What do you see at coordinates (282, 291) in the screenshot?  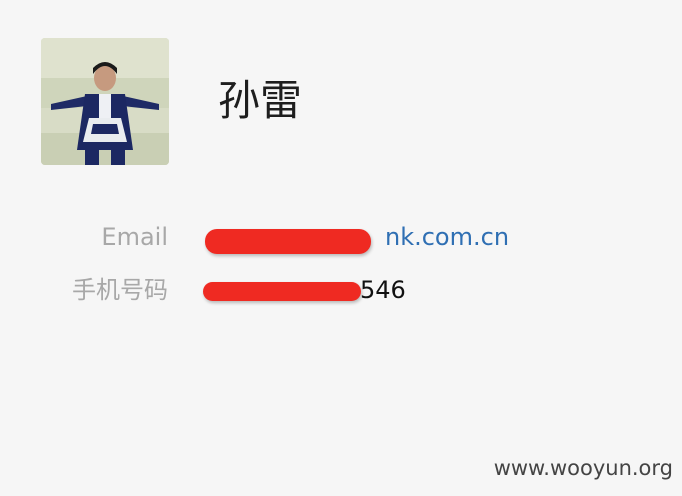 I see `phone-redaction-mark` at bounding box center [282, 291].